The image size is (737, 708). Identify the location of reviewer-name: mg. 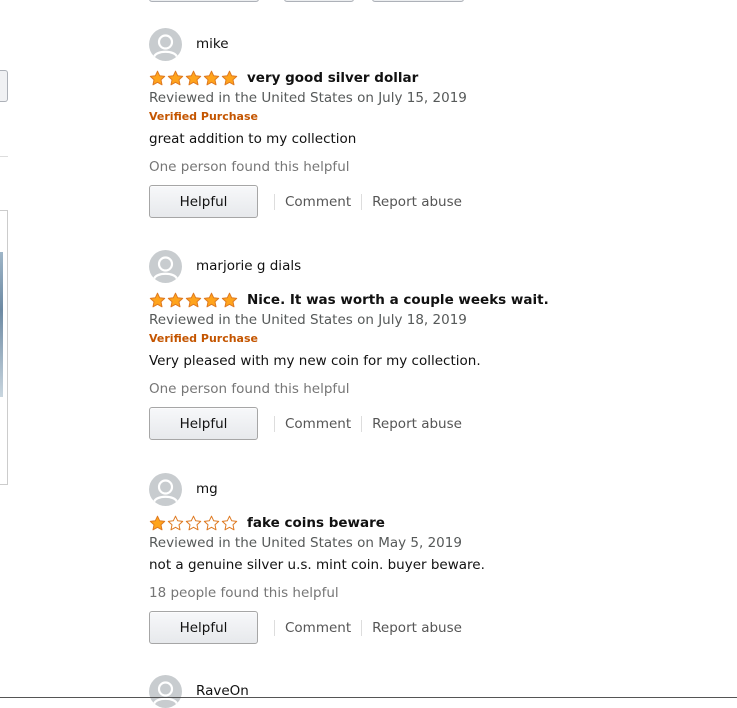
(207, 489).